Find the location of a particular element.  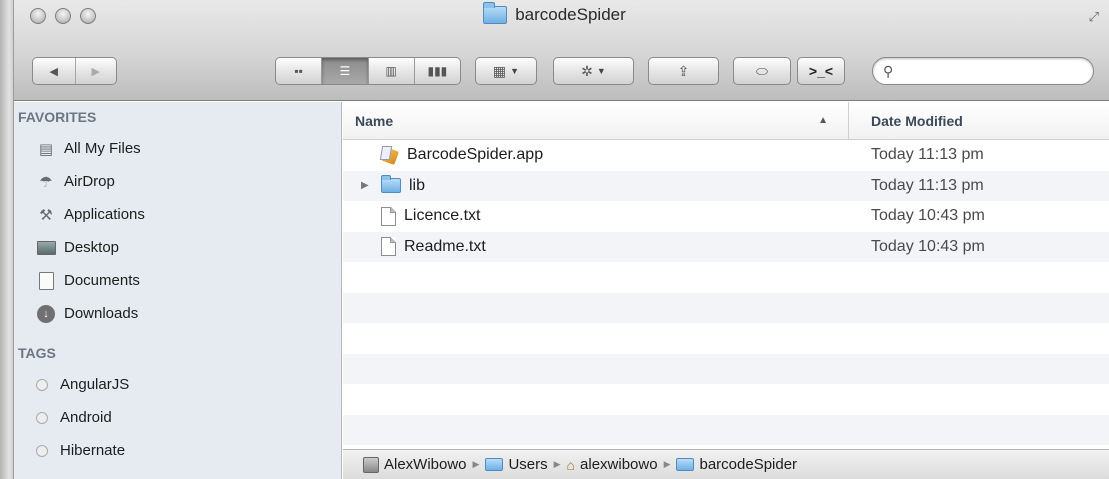

all-files-icon: ▤ is located at coordinates (46, 149).